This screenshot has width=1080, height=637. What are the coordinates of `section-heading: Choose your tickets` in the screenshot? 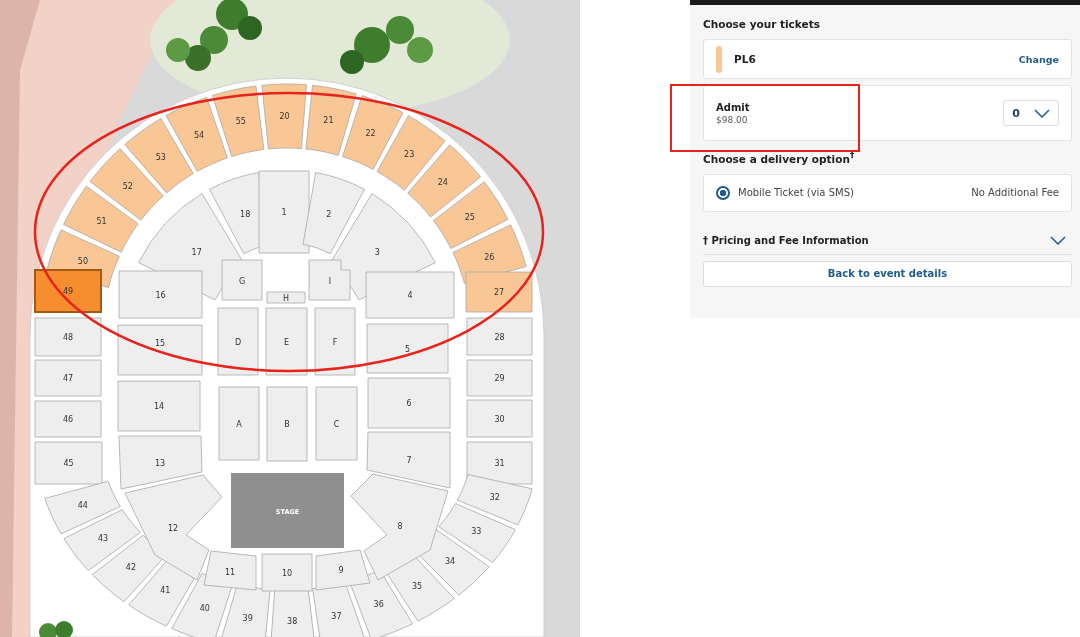 It's located at (762, 24).